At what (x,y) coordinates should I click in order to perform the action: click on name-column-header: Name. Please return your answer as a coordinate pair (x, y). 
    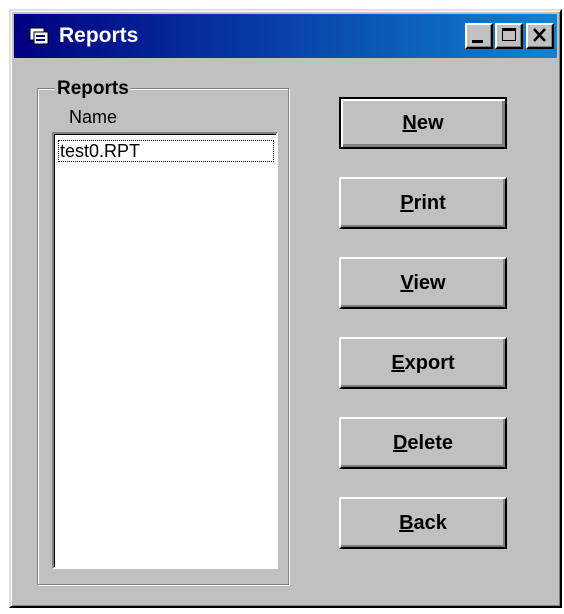
    Looking at the image, I should click on (93, 117).